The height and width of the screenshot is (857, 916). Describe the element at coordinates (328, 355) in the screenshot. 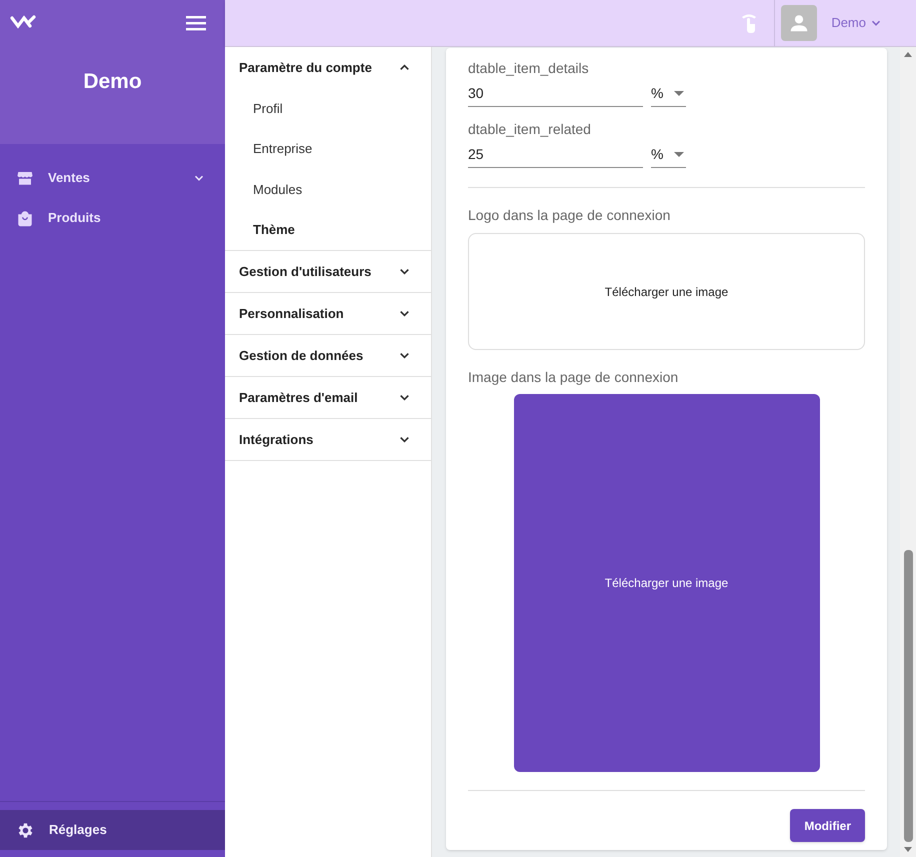

I see `settings-section: Gestion de données` at that location.